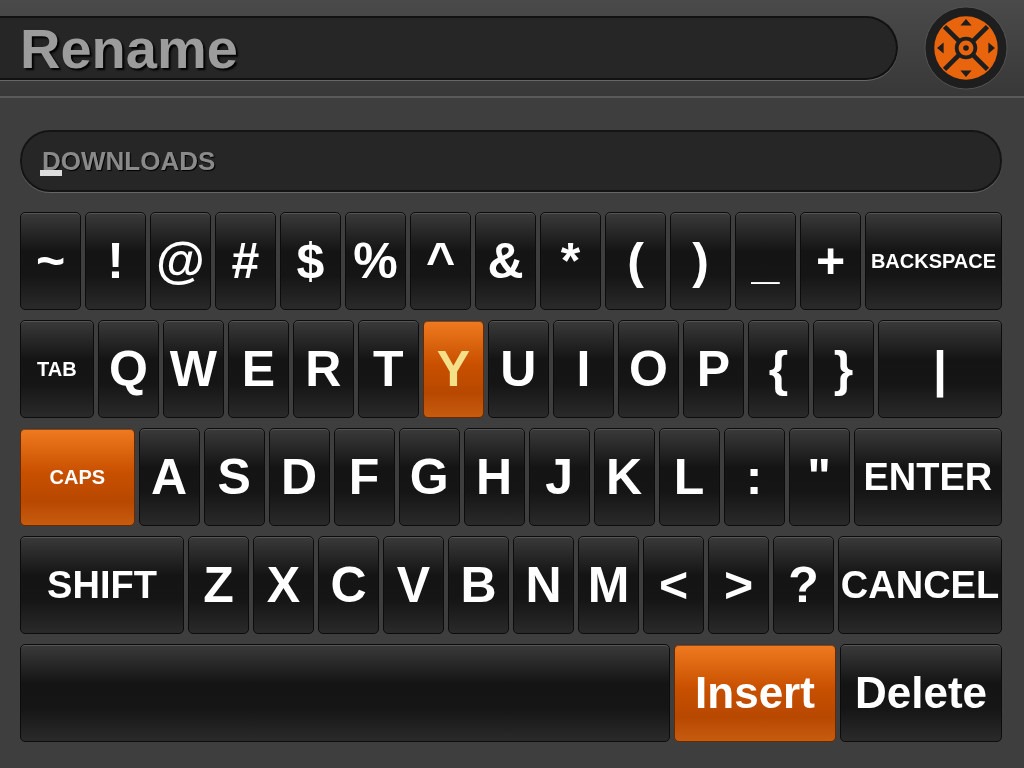  I want to click on keyboard-key: BACKSPACE, so click(933, 261).